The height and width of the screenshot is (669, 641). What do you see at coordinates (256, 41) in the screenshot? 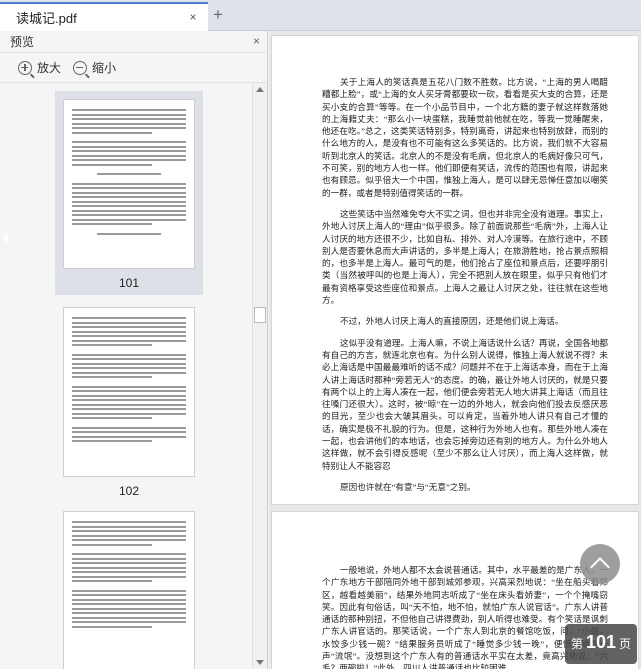
I see `preview-close-icon: ×` at bounding box center [256, 41].